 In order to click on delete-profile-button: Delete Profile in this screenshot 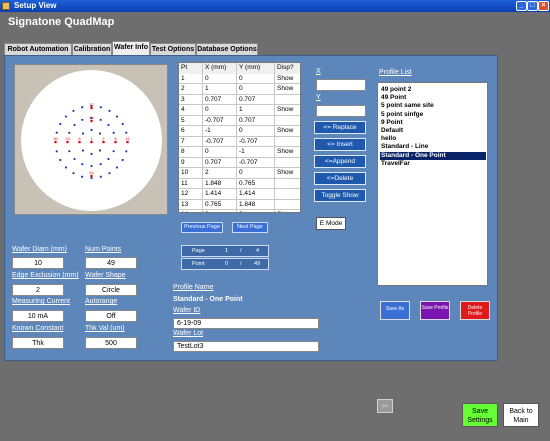, I will do `click(475, 310)`.